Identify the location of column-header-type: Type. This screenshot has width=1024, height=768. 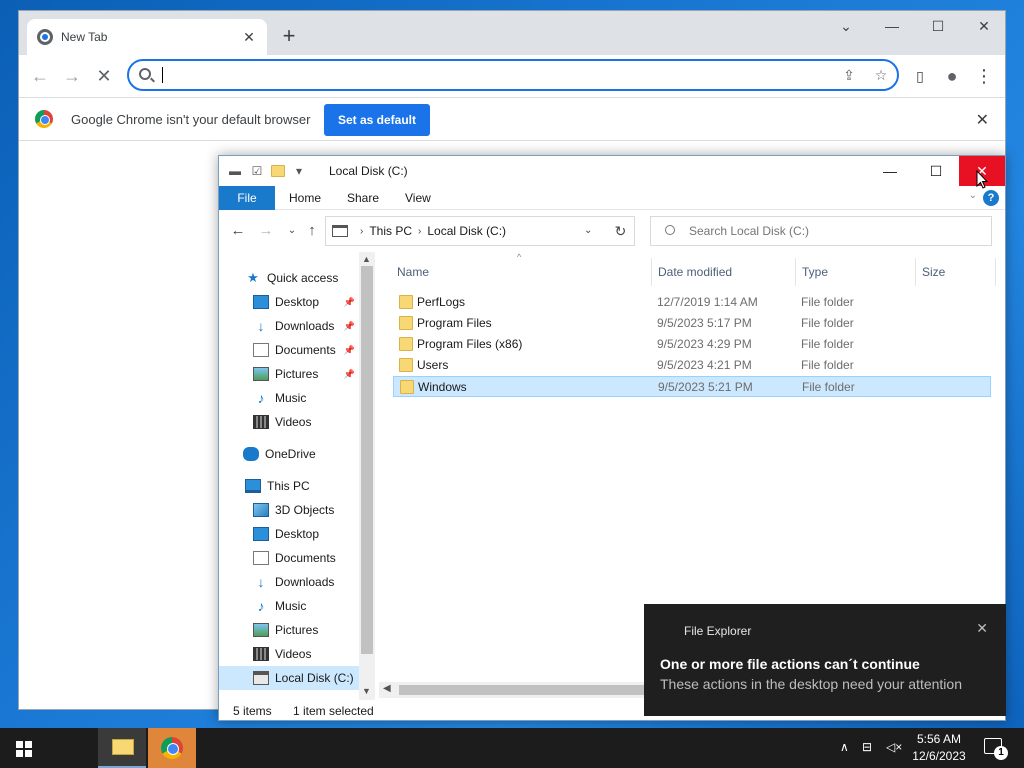
(815, 272).